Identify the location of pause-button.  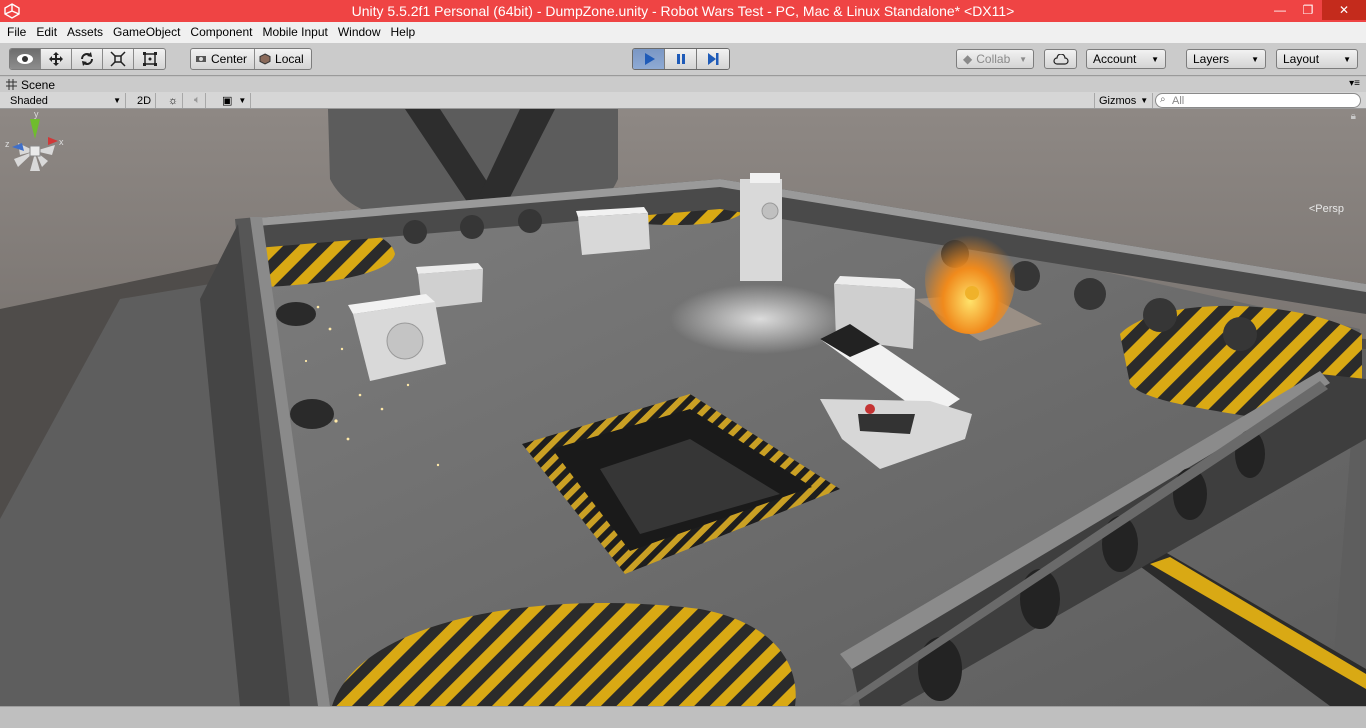
(681, 59).